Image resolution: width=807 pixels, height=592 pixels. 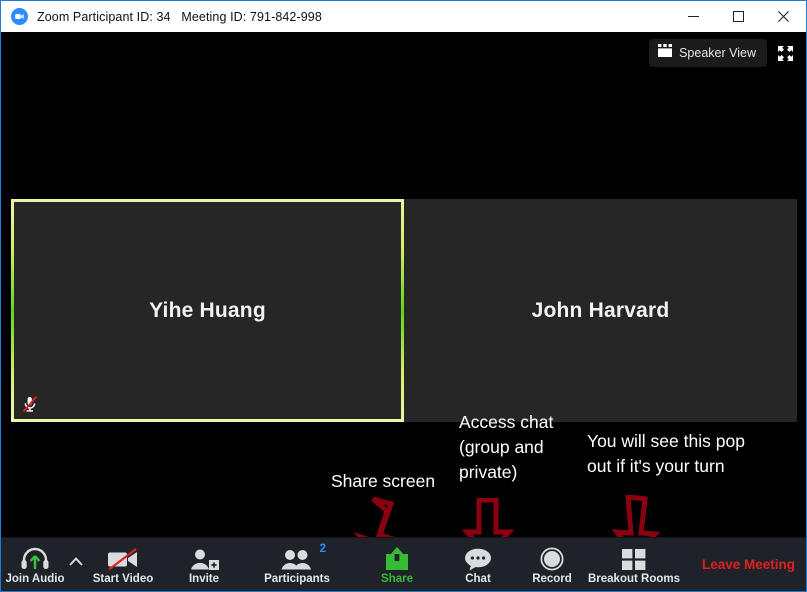 What do you see at coordinates (19, 16) in the screenshot?
I see `zoom-logo-icon` at bounding box center [19, 16].